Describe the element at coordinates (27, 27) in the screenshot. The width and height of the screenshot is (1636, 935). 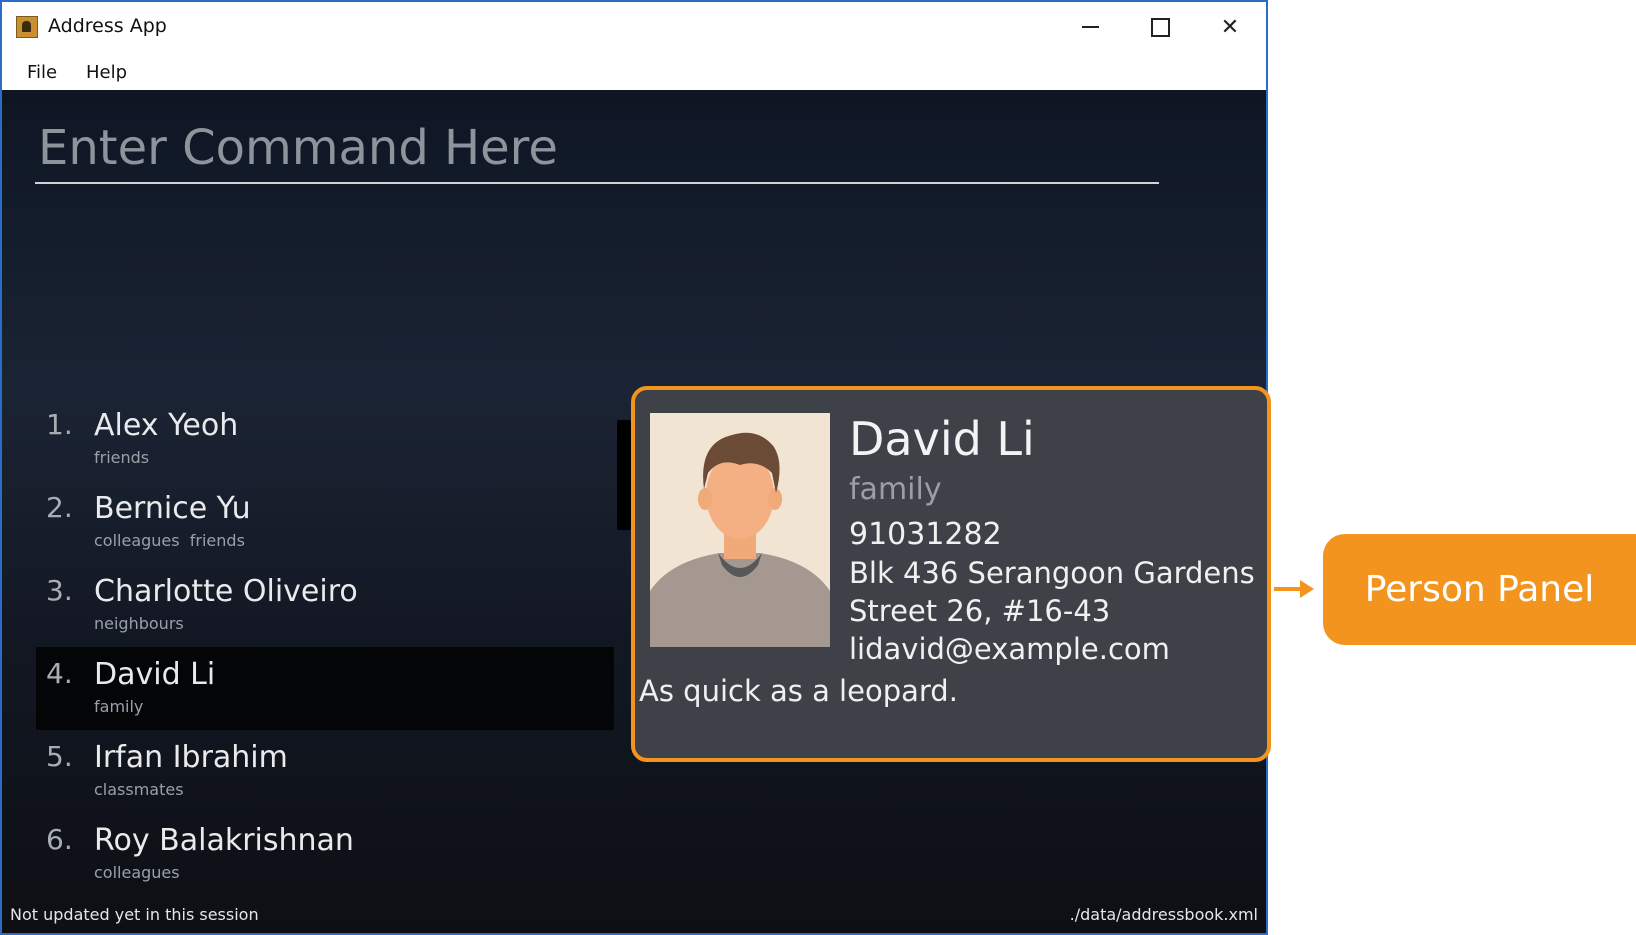
I see `app-icon` at that location.